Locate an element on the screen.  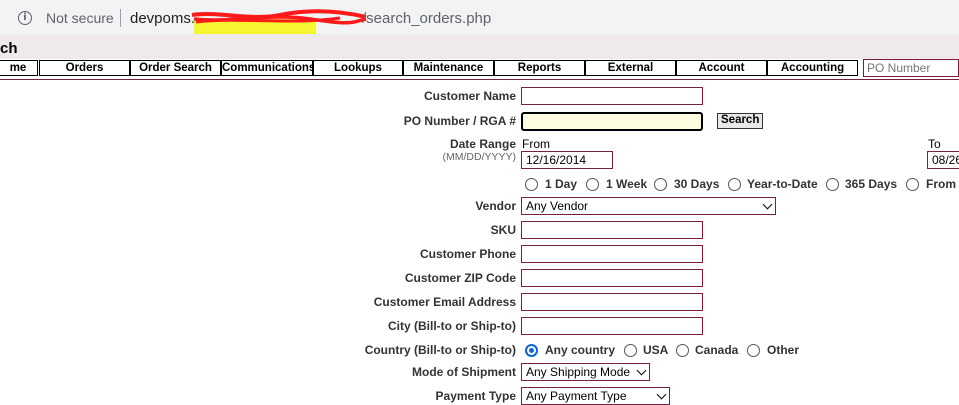
nav-item-external: External is located at coordinates (630, 68).